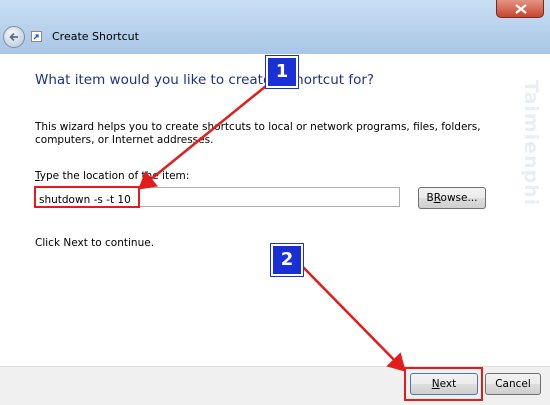  I want to click on title-bar: Create Shortcut, so click(275, 27).